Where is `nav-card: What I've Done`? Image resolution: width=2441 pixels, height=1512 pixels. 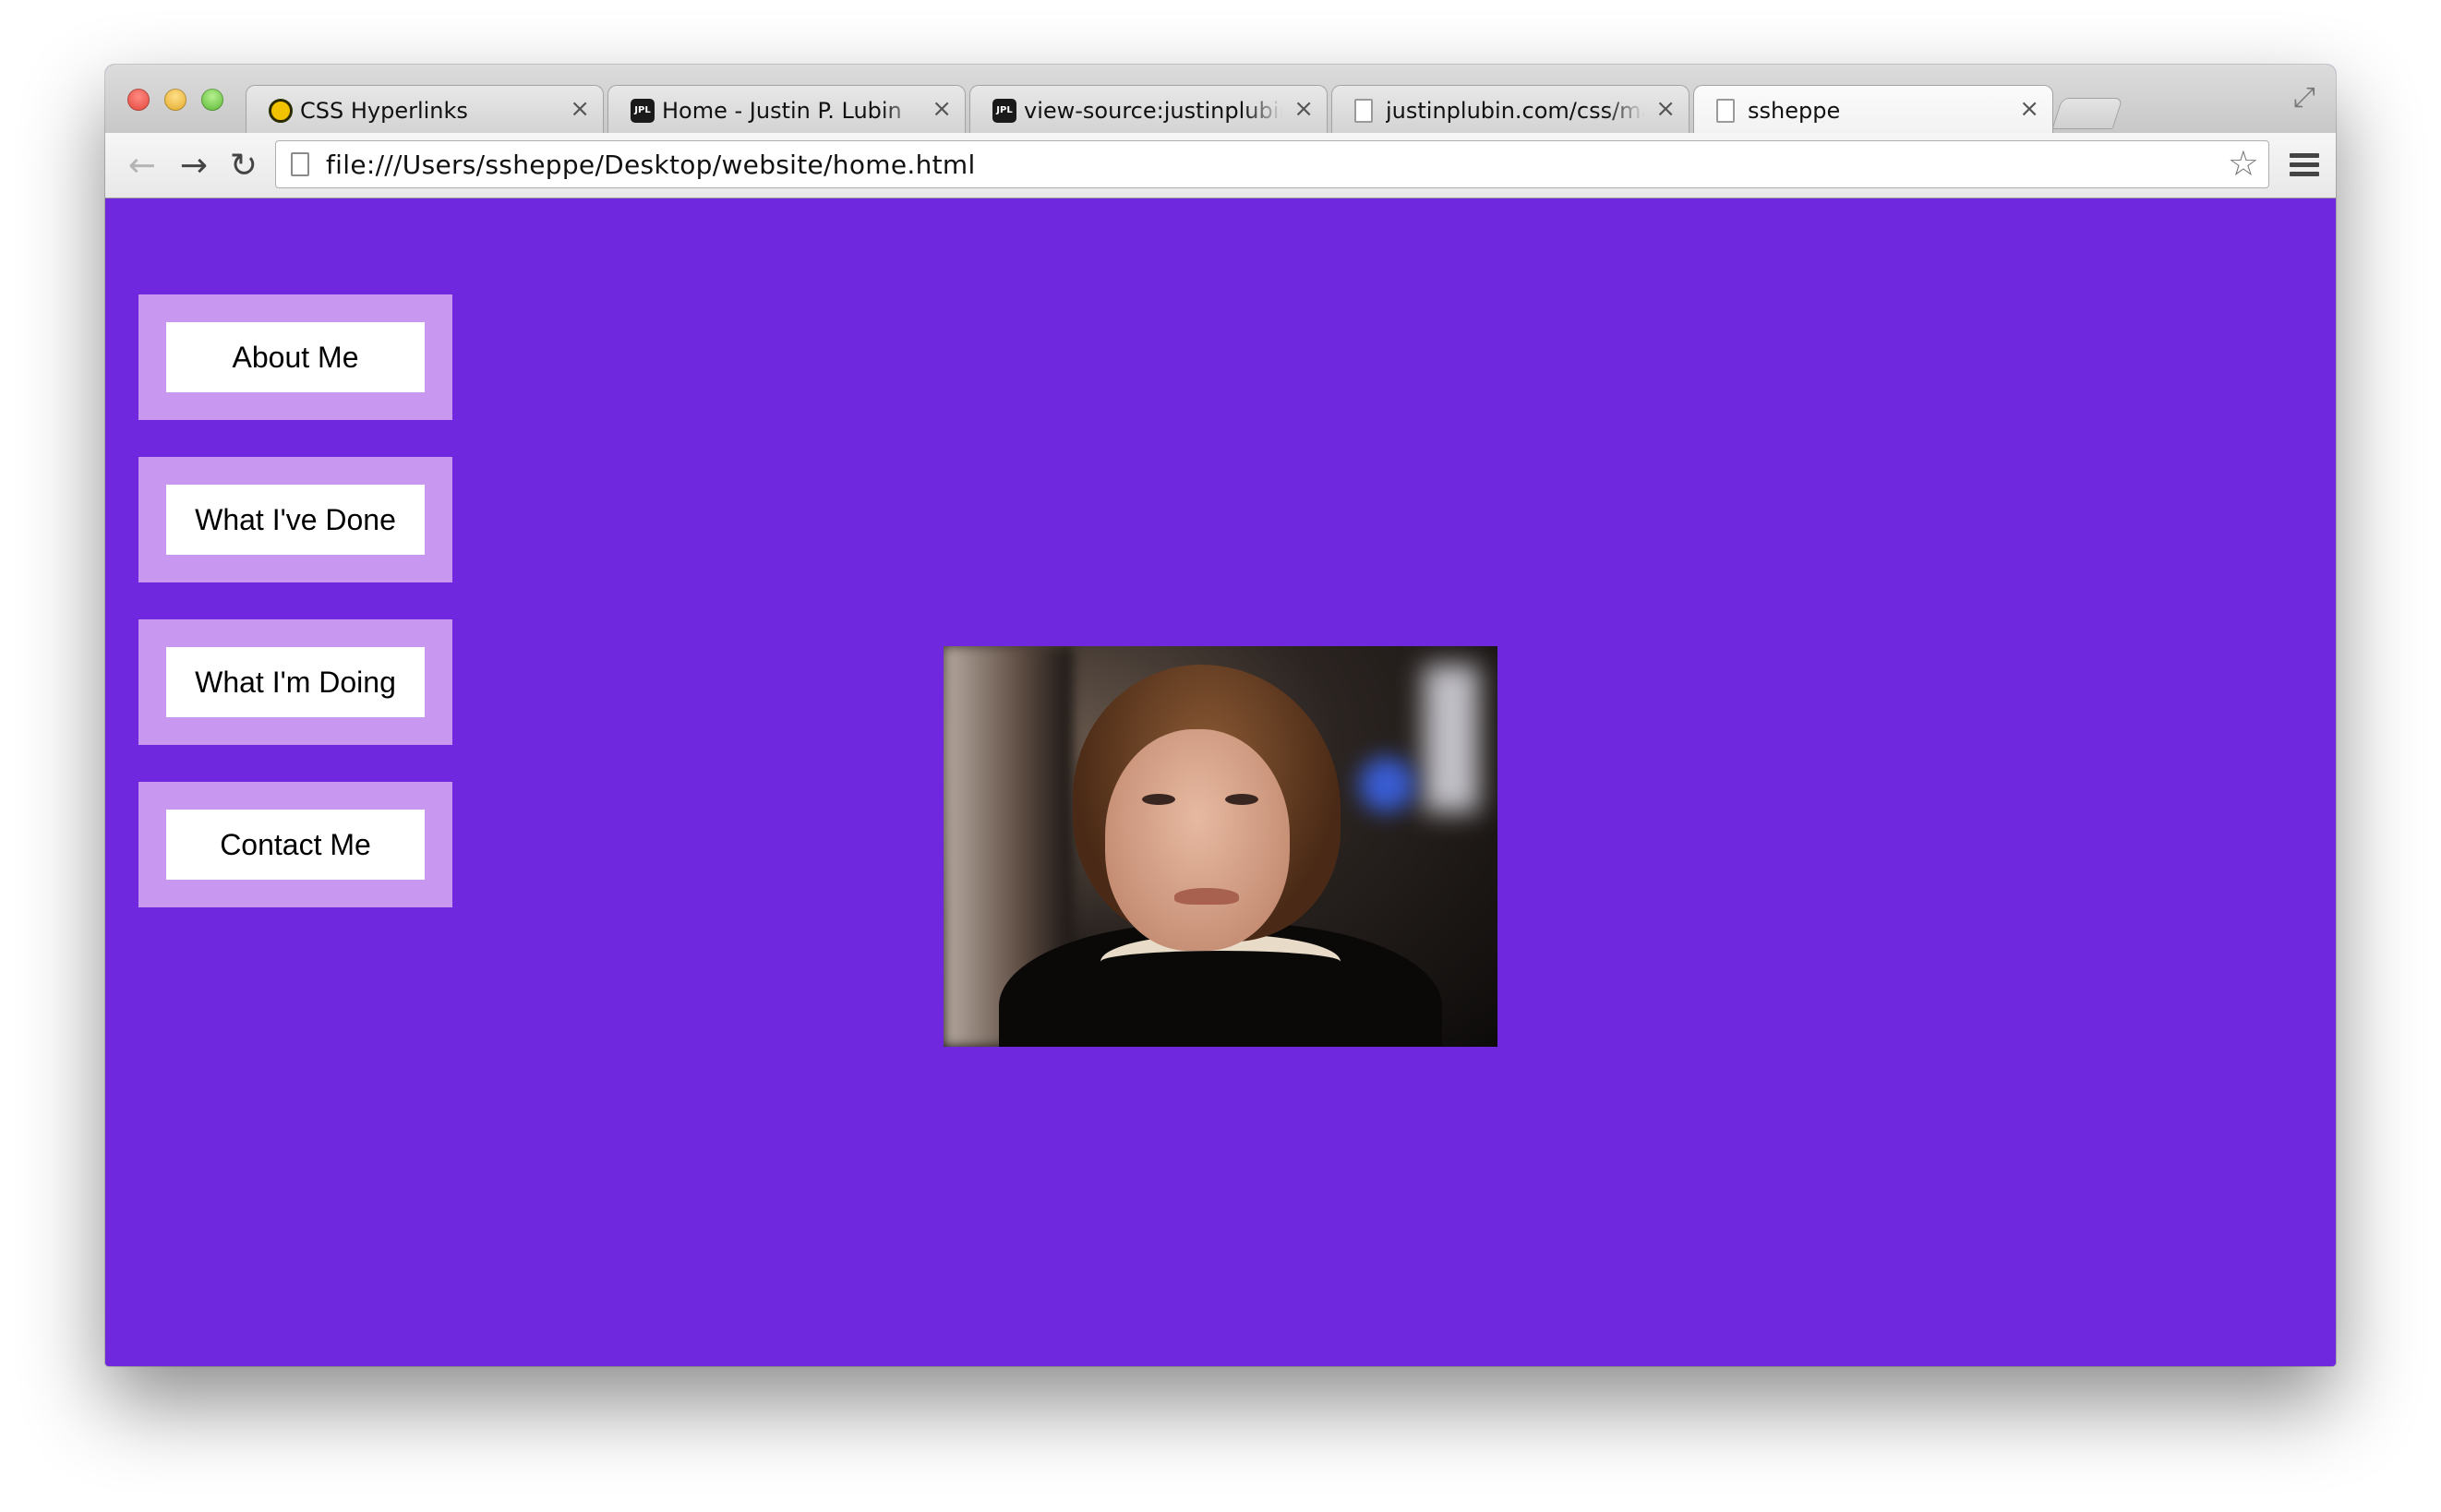 nav-card: What I've Done is located at coordinates (295, 519).